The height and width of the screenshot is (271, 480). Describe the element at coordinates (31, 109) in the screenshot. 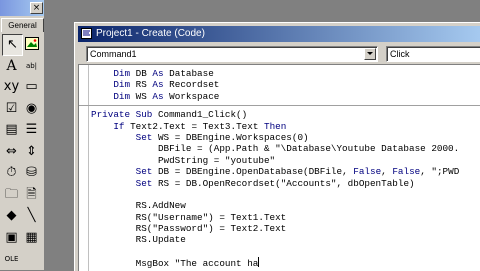

I see `tool-optionbutton-icon: ◉` at that location.